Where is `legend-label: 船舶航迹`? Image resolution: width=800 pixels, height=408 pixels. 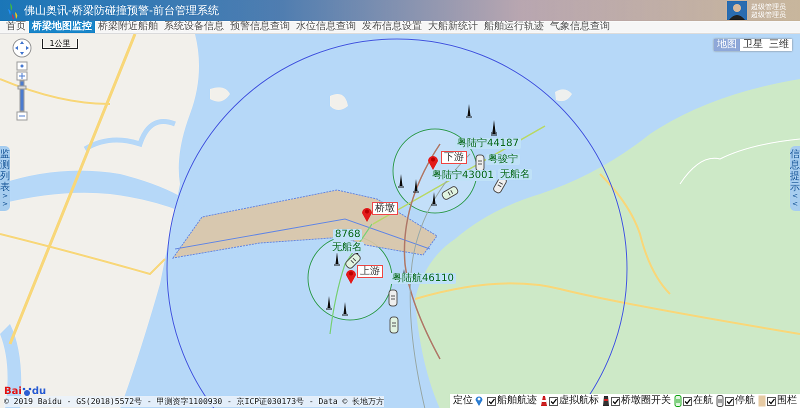 legend-label: 船舶航迹 is located at coordinates (517, 401).